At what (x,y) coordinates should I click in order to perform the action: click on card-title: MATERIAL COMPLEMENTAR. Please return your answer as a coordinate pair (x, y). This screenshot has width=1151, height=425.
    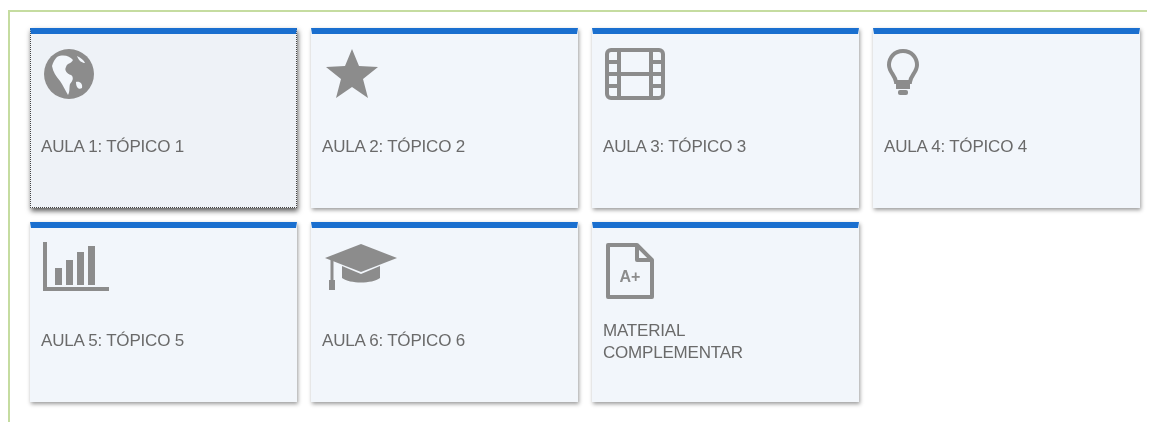
    Looking at the image, I should click on (673, 342).